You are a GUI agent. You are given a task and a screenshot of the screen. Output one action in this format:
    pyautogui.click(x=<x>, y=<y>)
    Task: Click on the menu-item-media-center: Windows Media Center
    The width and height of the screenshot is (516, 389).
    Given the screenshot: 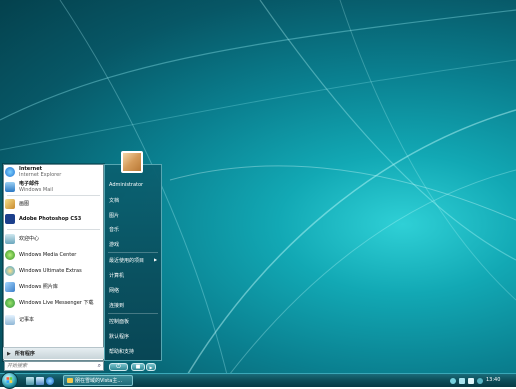 What is the action you would take?
    pyautogui.click(x=53, y=255)
    